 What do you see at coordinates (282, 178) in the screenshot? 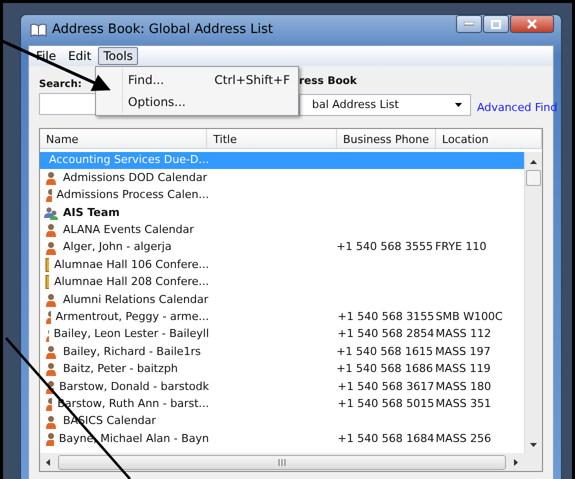
I see `table-row: Admissions DOD Calendar` at bounding box center [282, 178].